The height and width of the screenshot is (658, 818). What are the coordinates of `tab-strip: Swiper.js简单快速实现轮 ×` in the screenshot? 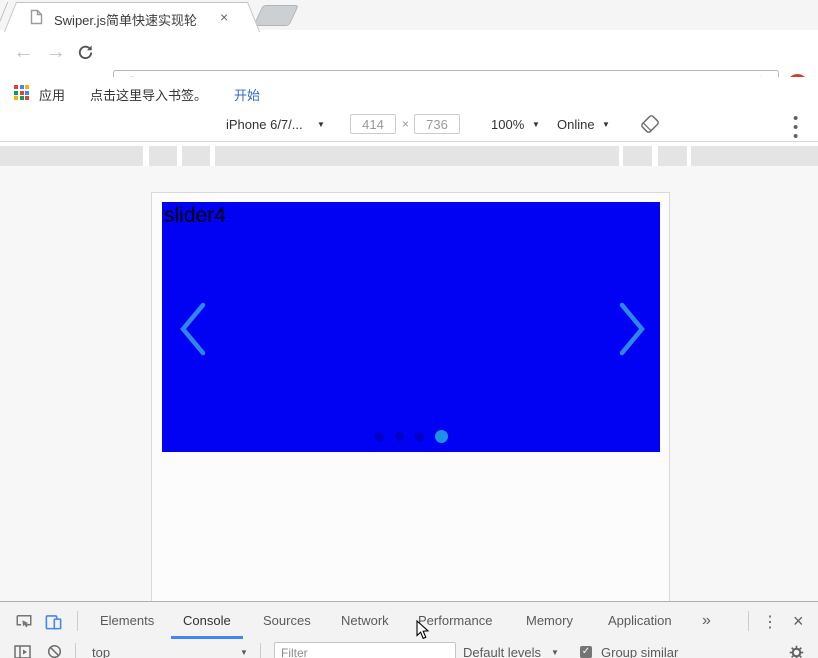 It's located at (409, 16).